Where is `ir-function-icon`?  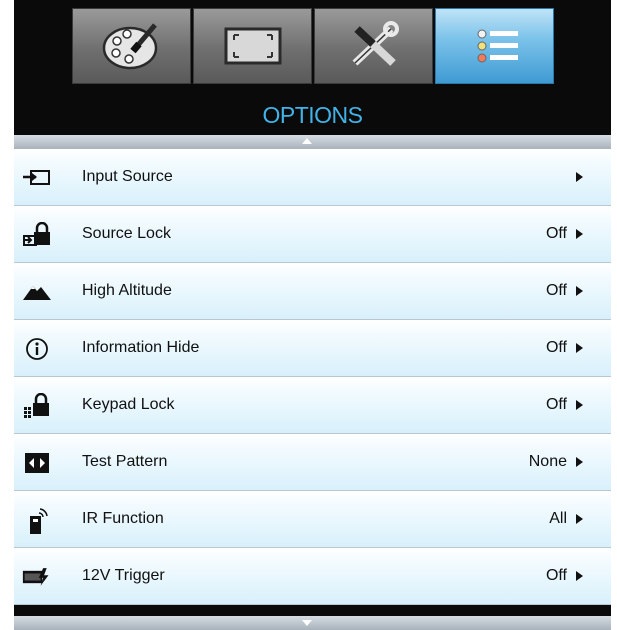 ir-function-icon is located at coordinates (37, 520).